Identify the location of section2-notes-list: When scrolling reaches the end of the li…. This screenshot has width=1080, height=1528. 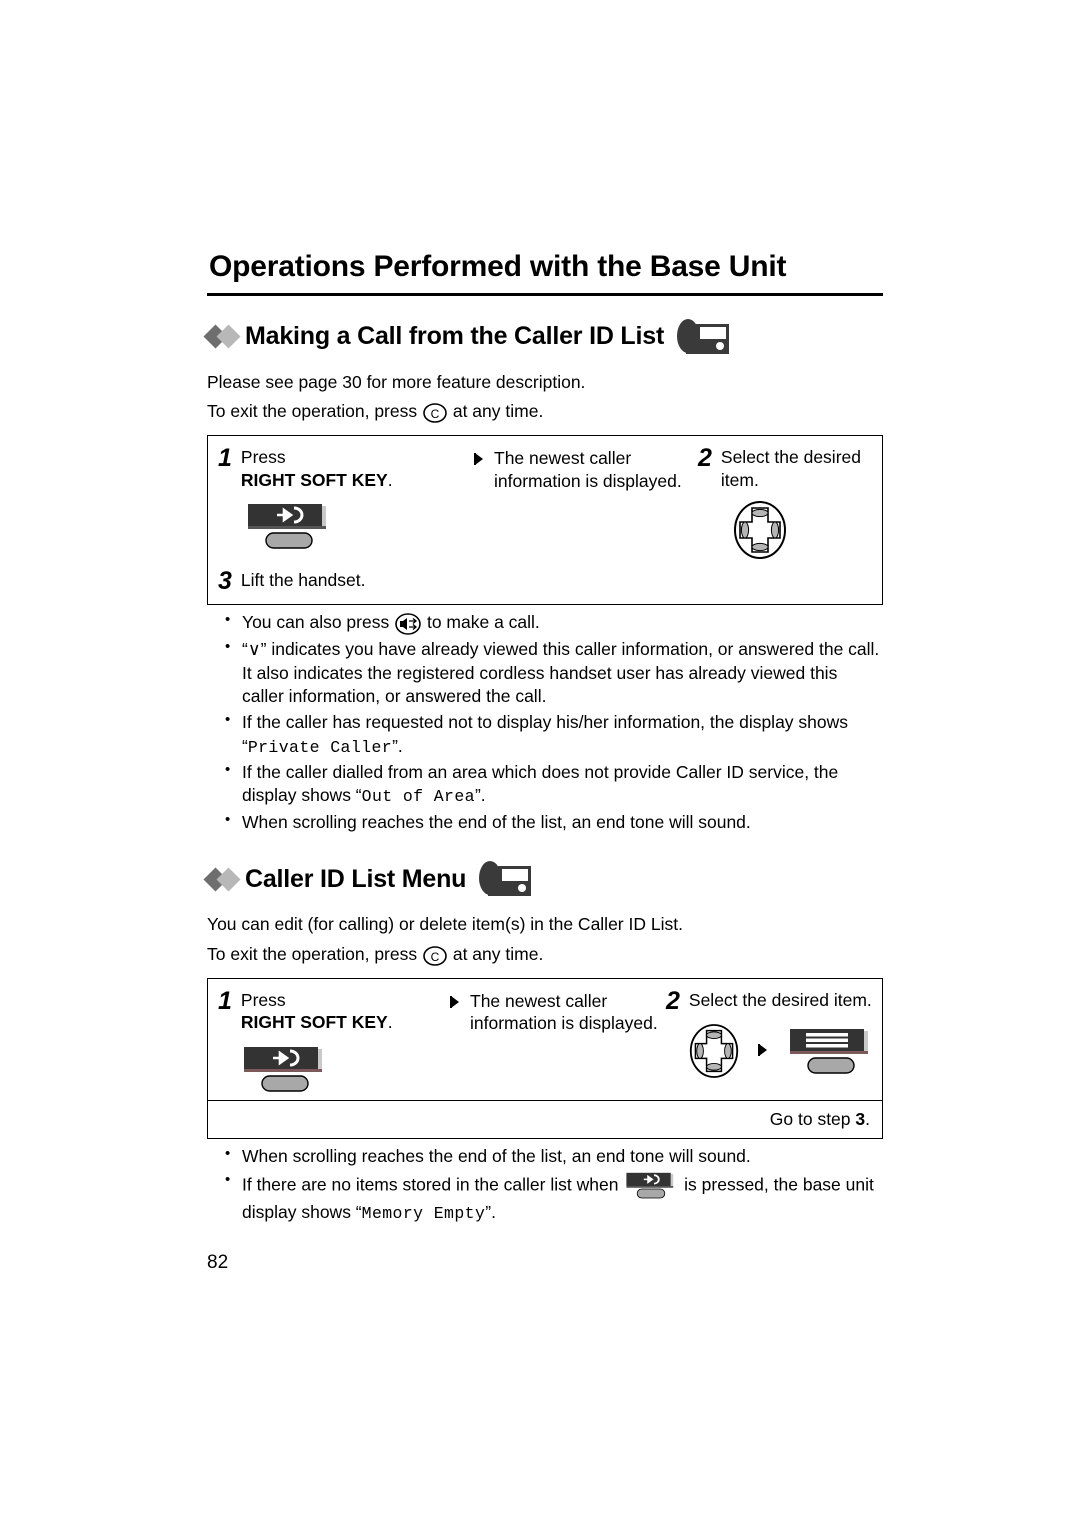
(545, 1184).